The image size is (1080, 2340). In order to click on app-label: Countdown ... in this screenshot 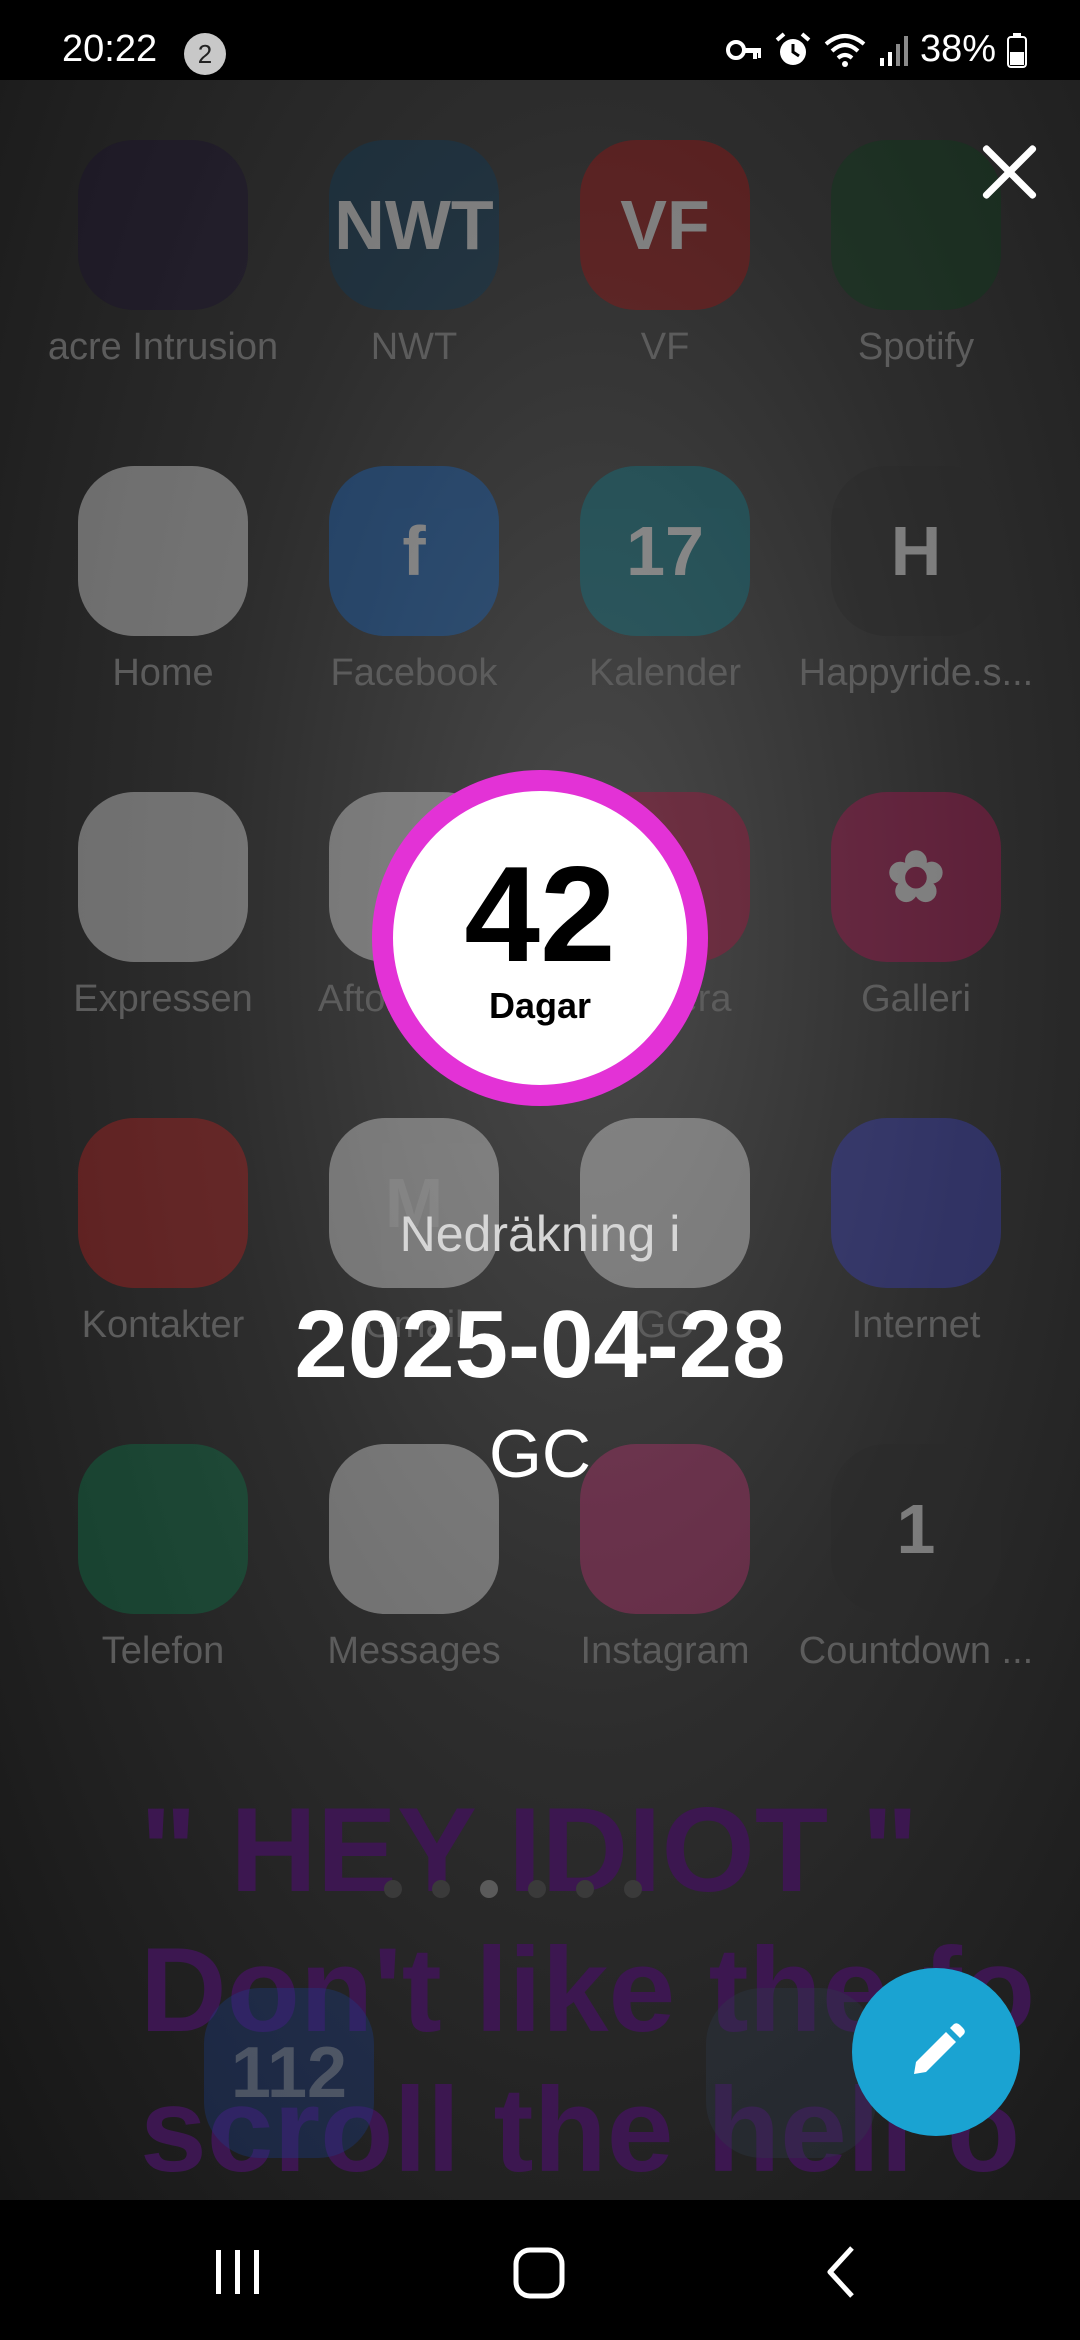, I will do `click(916, 1651)`.